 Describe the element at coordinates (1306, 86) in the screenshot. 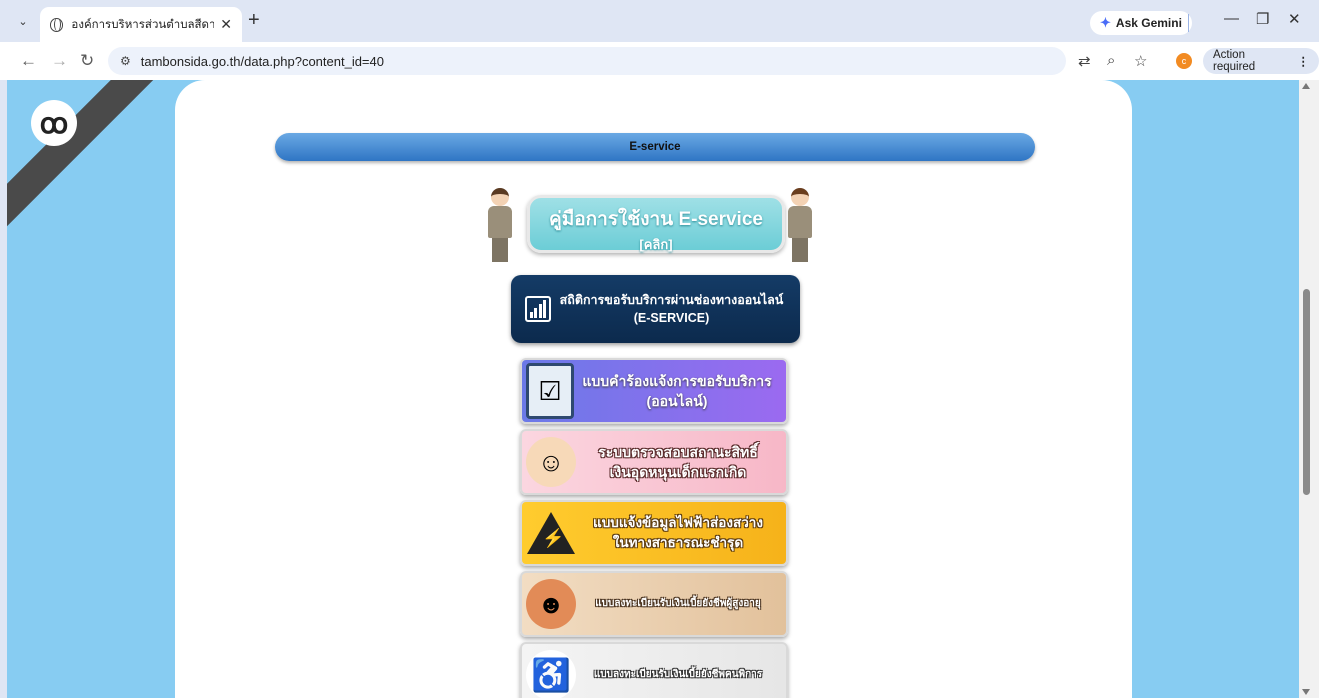

I see `scroll-up-arrow-icon` at that location.